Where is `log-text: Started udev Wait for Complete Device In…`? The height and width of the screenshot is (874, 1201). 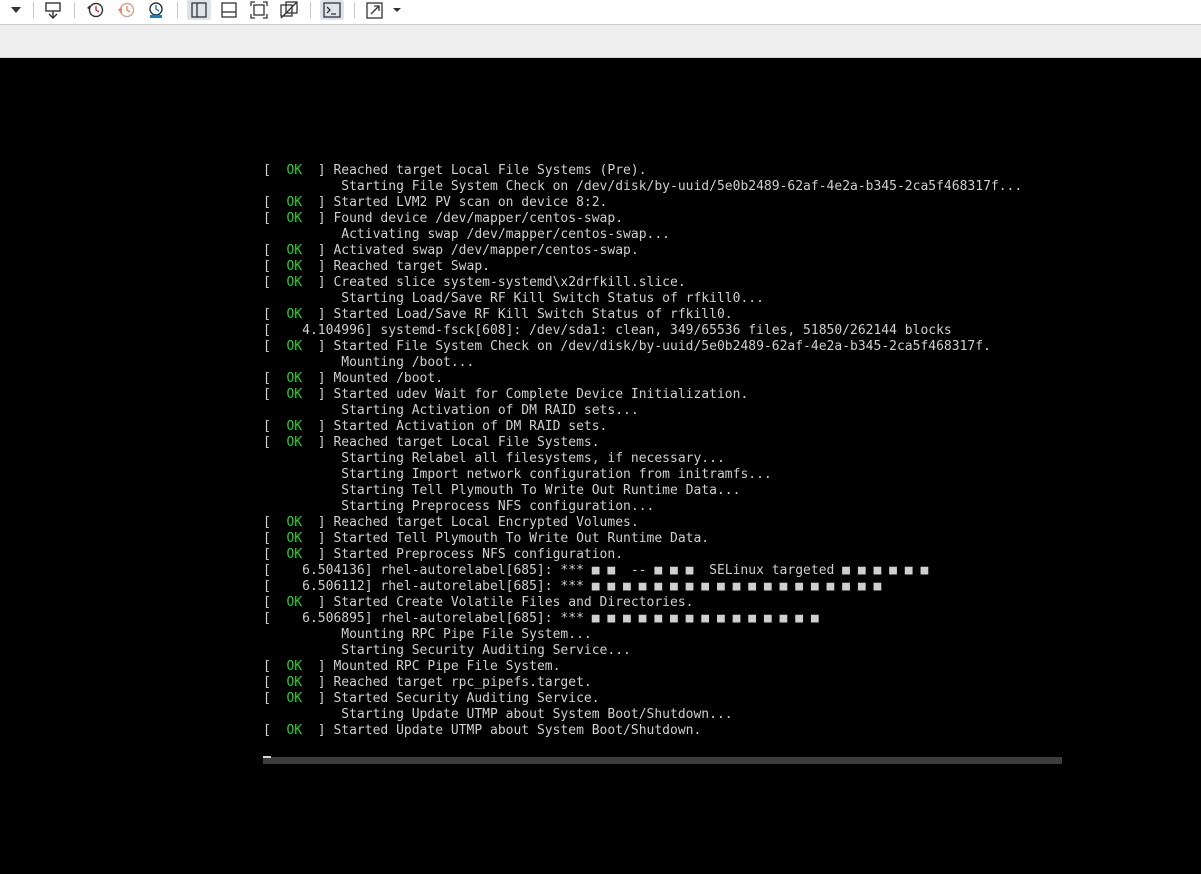
log-text: Started udev Wait for Complete Device In… is located at coordinates (541, 394).